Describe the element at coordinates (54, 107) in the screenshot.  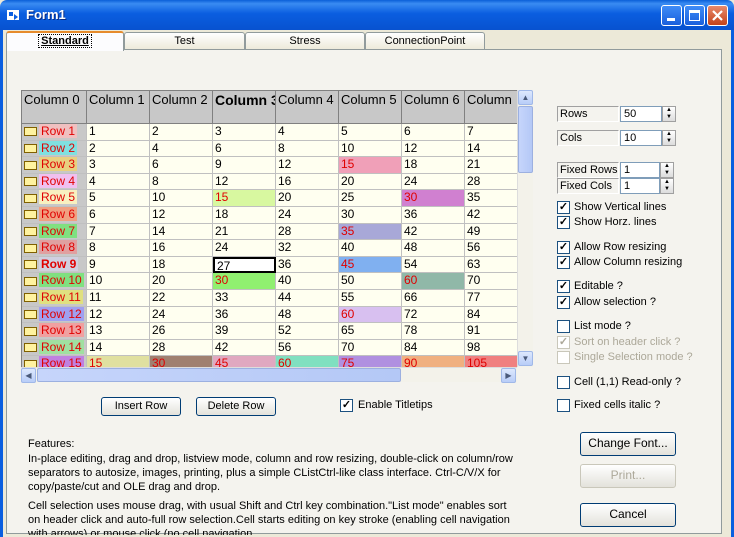
I see `column-header: Column 0` at that location.